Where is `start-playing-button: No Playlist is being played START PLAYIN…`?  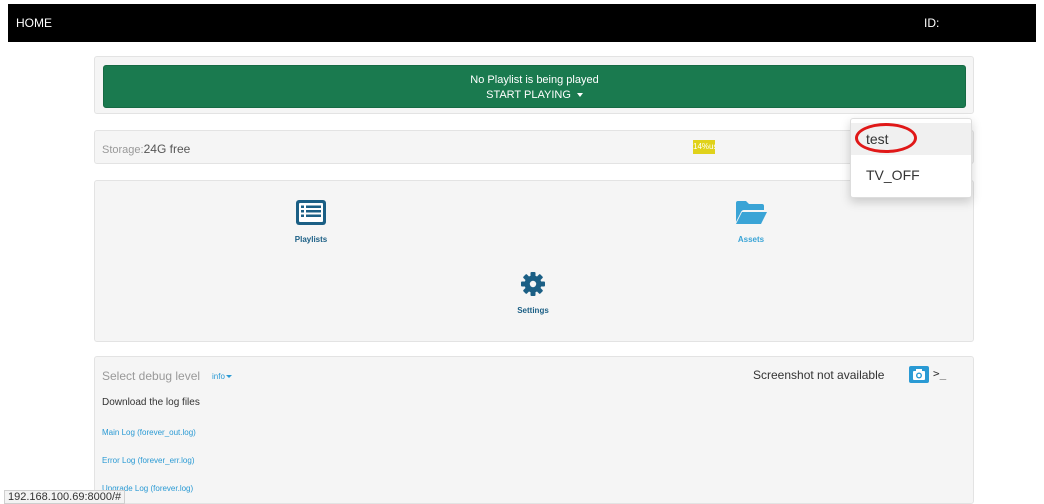 start-playing-button: No Playlist is being played START PLAYIN… is located at coordinates (534, 86).